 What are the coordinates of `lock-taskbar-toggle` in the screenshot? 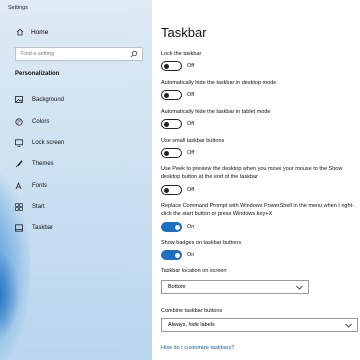 It's located at (171, 66).